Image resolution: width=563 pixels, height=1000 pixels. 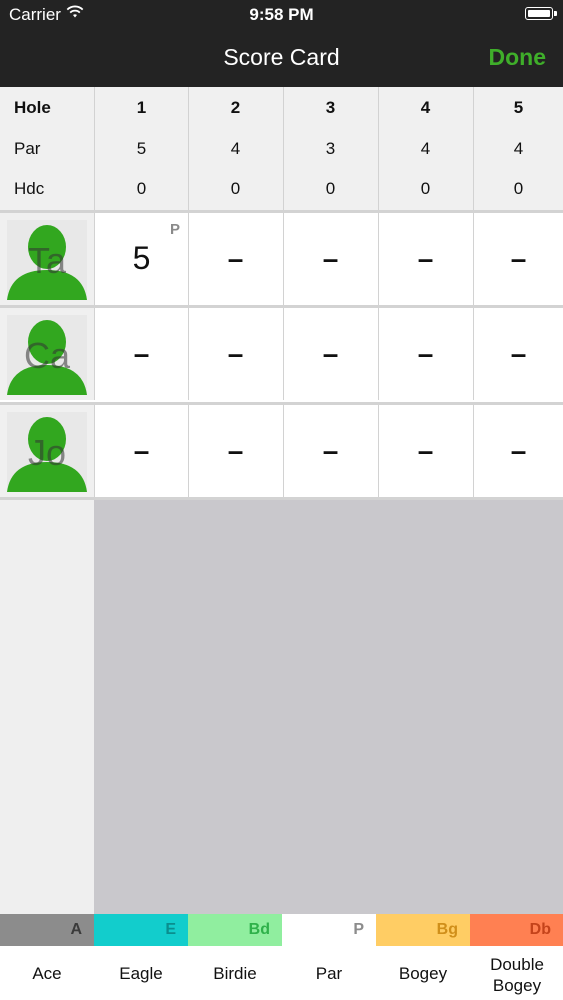 I want to click on done-button: Done, so click(x=518, y=57).